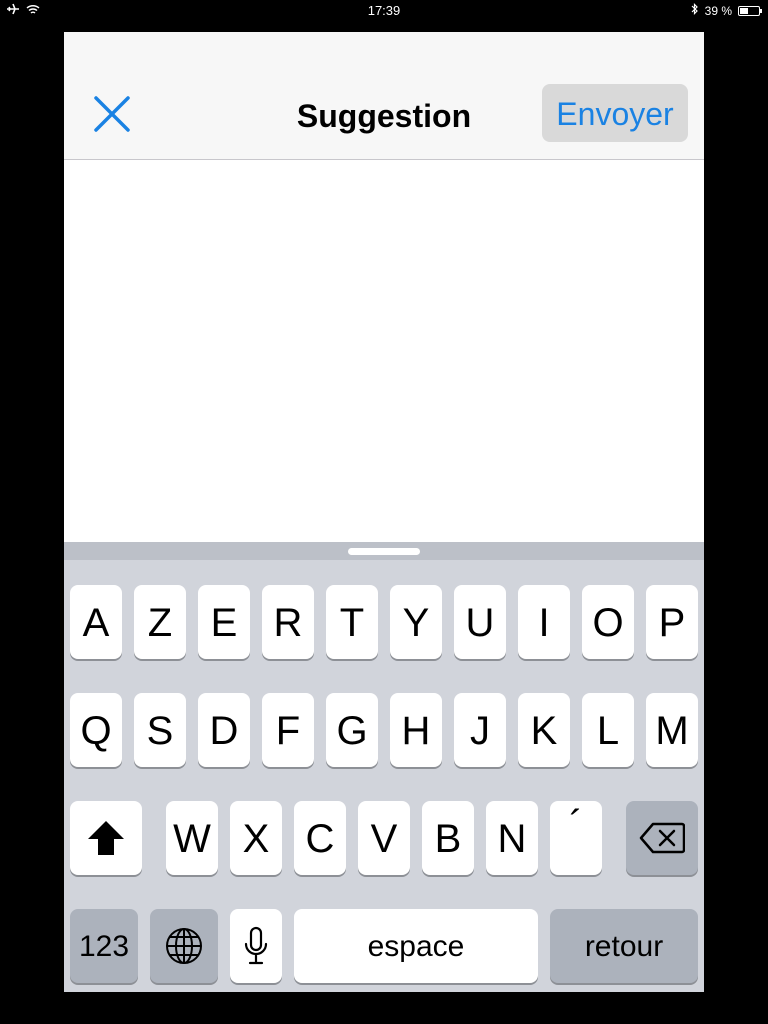  Describe the element at coordinates (544, 622) in the screenshot. I see `key-i: I` at that location.